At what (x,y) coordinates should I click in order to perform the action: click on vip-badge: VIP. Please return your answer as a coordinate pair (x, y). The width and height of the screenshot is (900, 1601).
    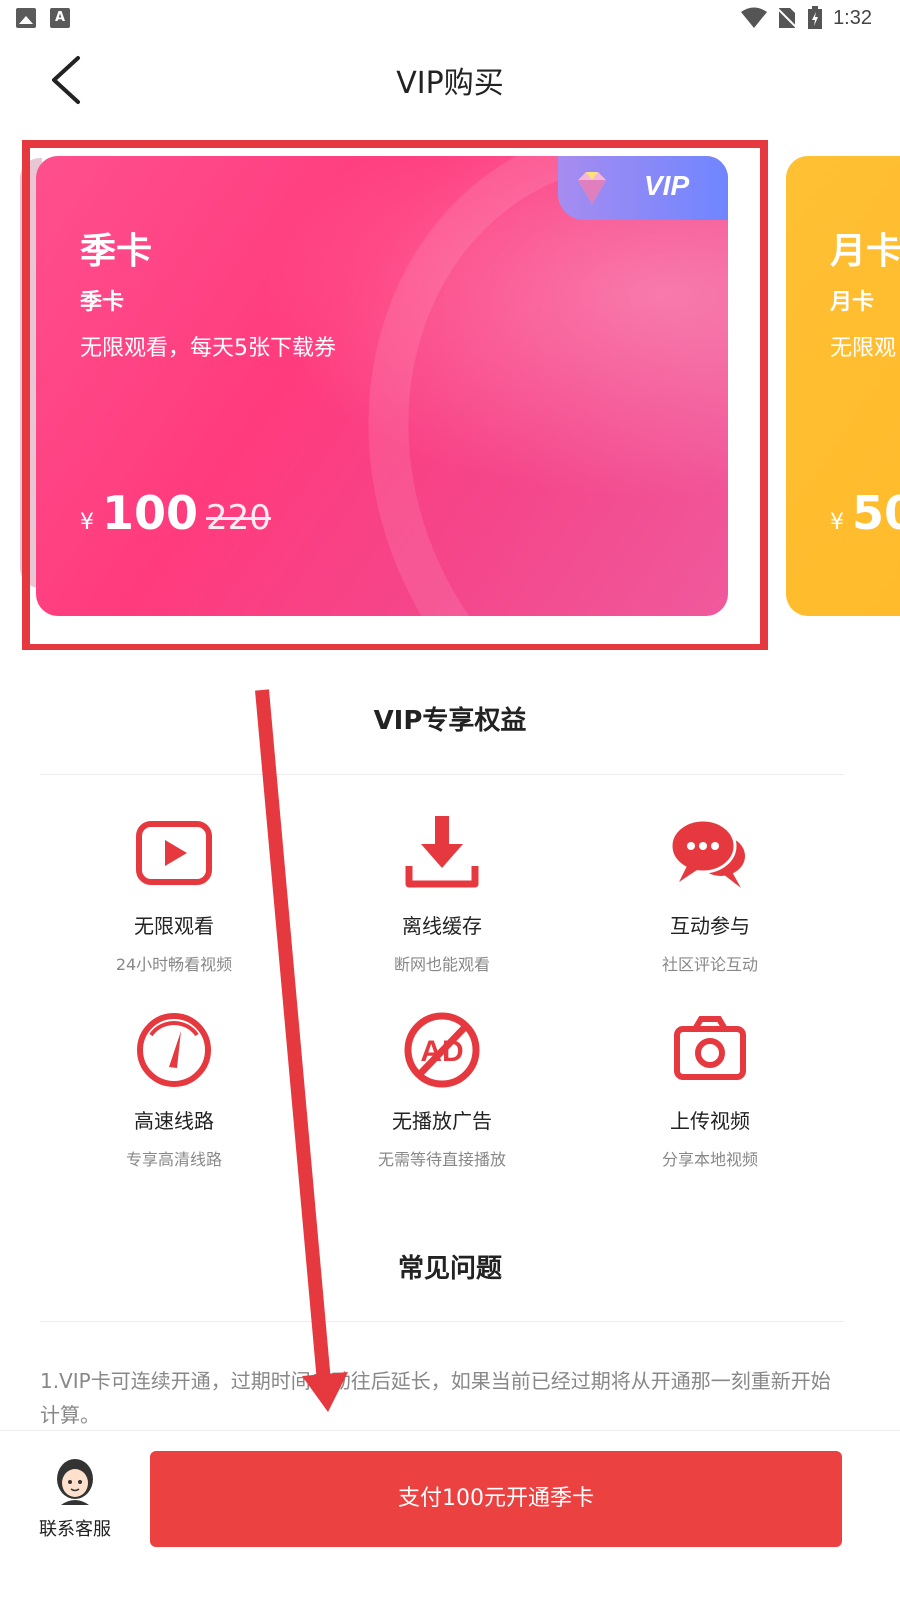
    Looking at the image, I should click on (643, 188).